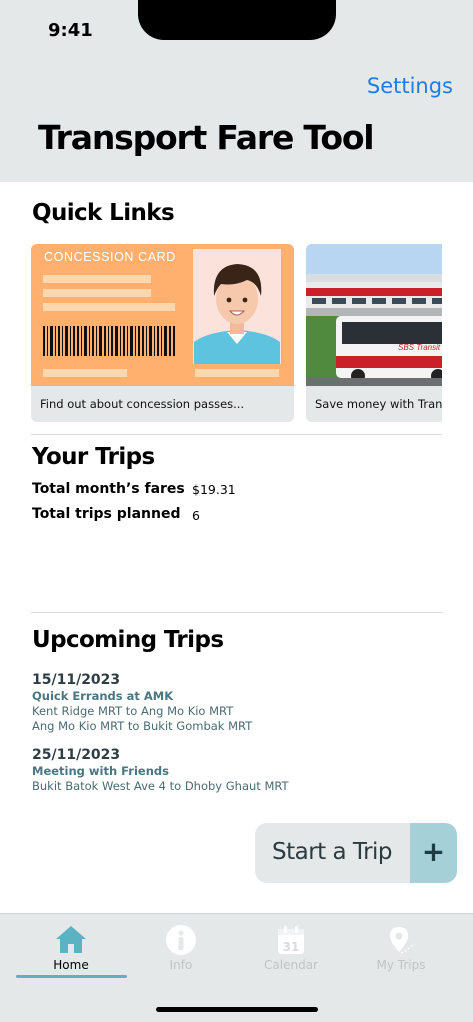 The height and width of the screenshot is (1022, 473). Describe the element at coordinates (106, 514) in the screenshot. I see `total-trips-label: Total trips planned` at that location.